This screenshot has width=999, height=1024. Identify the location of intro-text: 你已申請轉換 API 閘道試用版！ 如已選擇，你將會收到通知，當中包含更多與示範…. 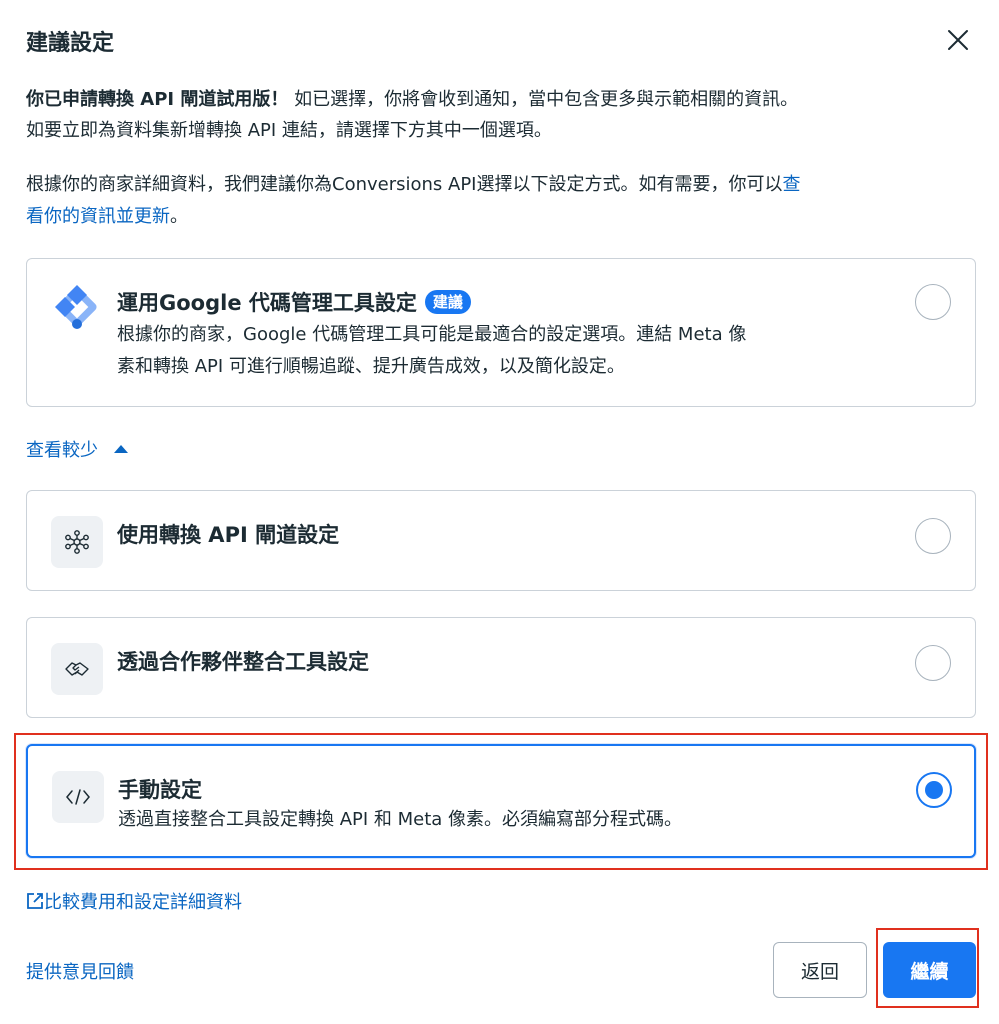
(501, 115).